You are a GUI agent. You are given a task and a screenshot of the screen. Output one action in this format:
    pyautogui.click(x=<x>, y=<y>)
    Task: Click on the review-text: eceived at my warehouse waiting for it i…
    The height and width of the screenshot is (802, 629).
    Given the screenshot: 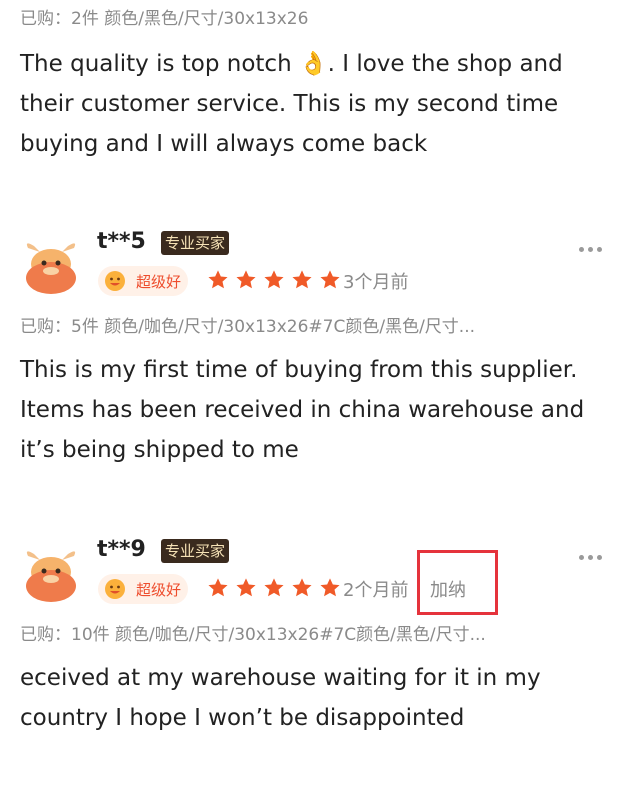 What is the action you would take?
    pyautogui.click(x=280, y=698)
    